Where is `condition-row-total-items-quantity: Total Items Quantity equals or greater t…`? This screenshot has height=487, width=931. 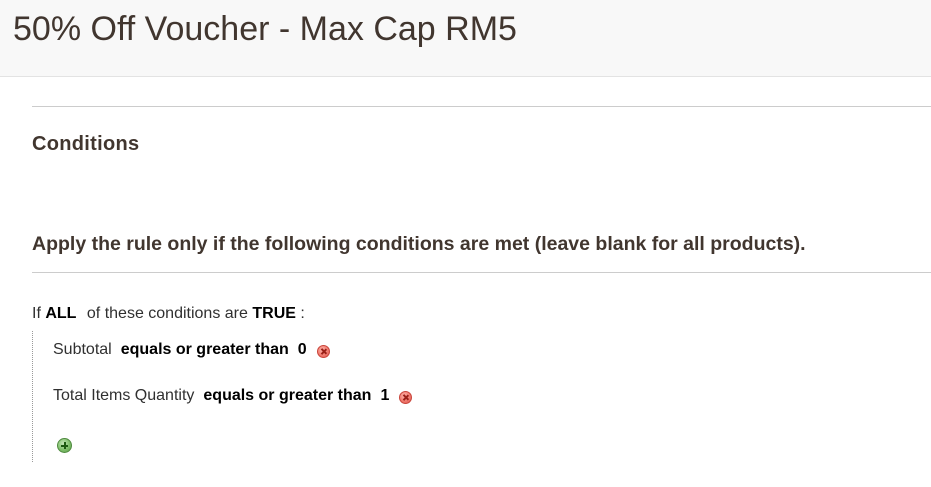
condition-row-total-items-quantity: Total Items Quantity equals or greater t… is located at coordinates (233, 396).